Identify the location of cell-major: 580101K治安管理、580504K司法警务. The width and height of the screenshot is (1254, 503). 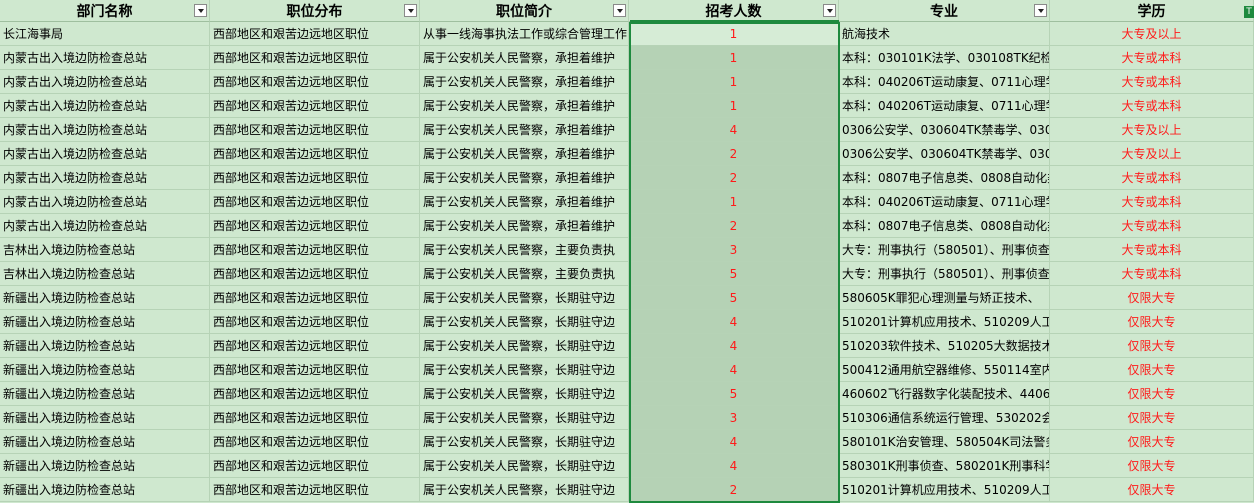
(944, 442).